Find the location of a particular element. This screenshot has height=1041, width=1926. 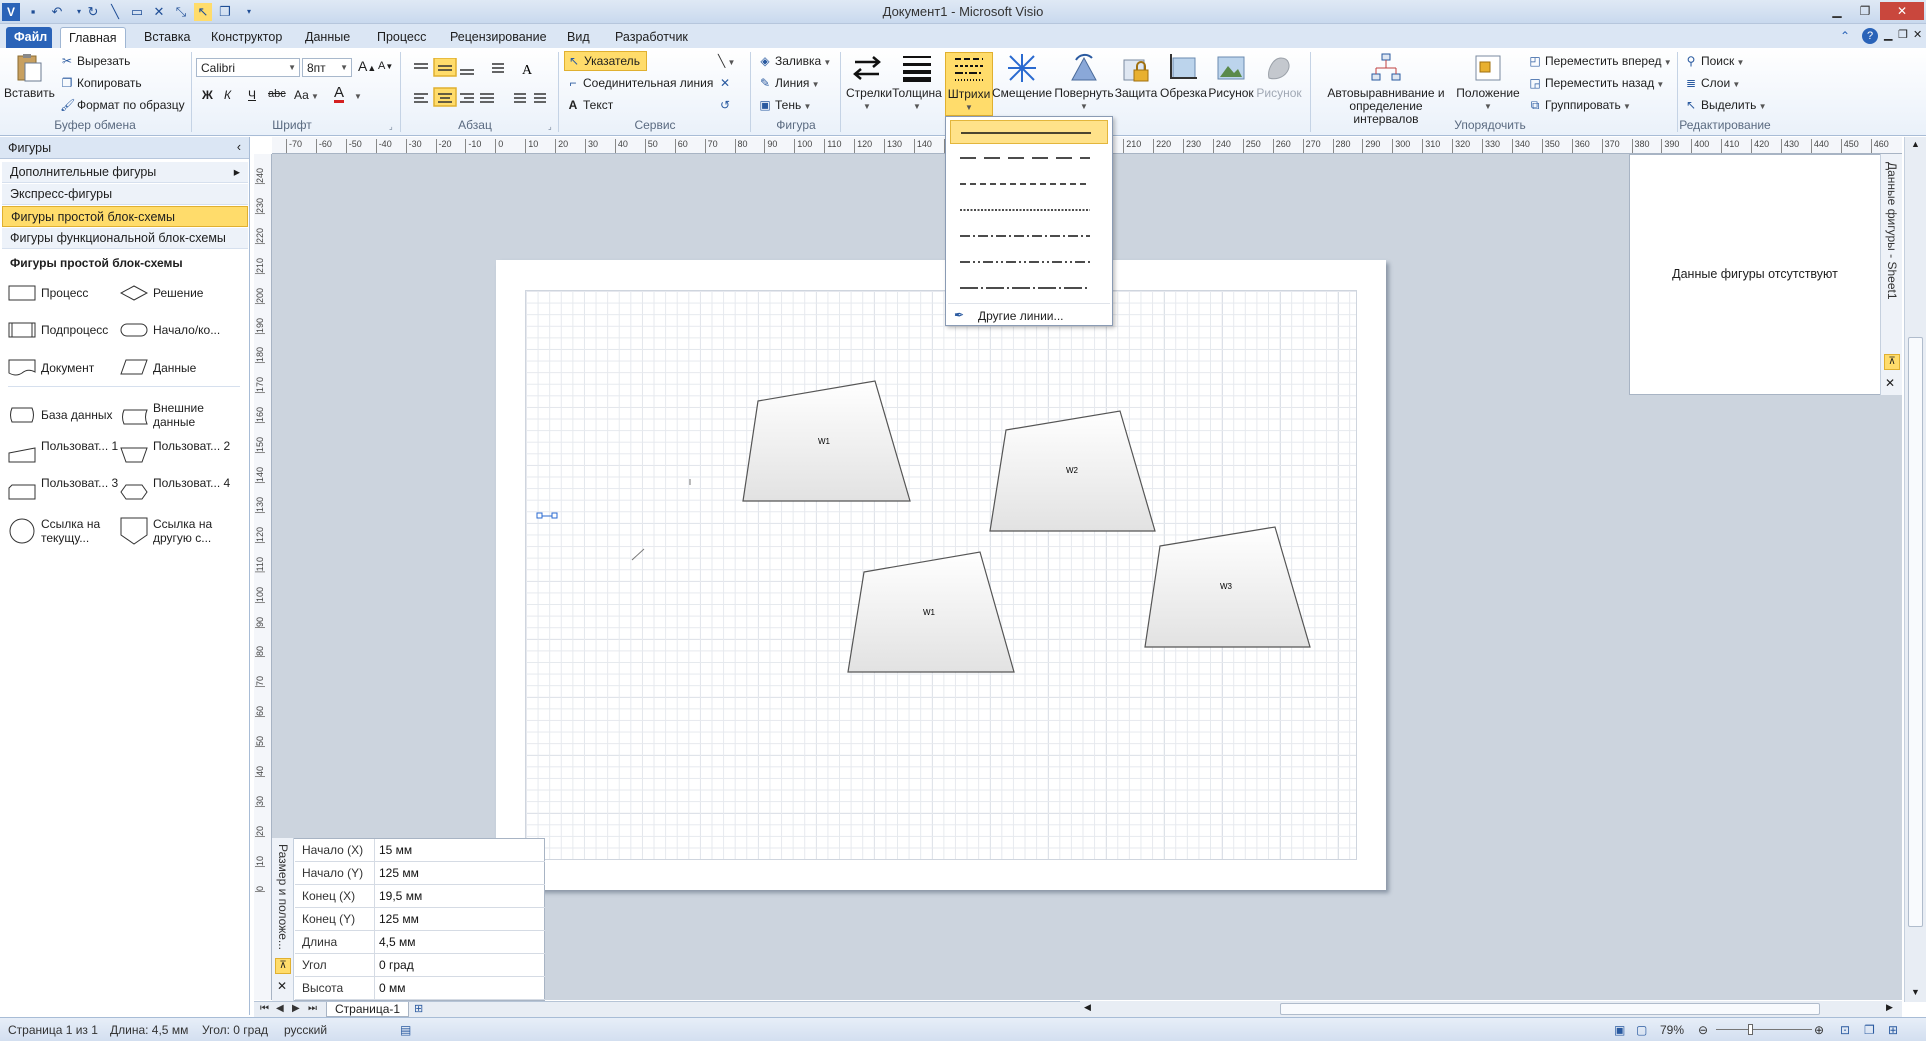

strikethrough-button: abc is located at coordinates (277, 94).